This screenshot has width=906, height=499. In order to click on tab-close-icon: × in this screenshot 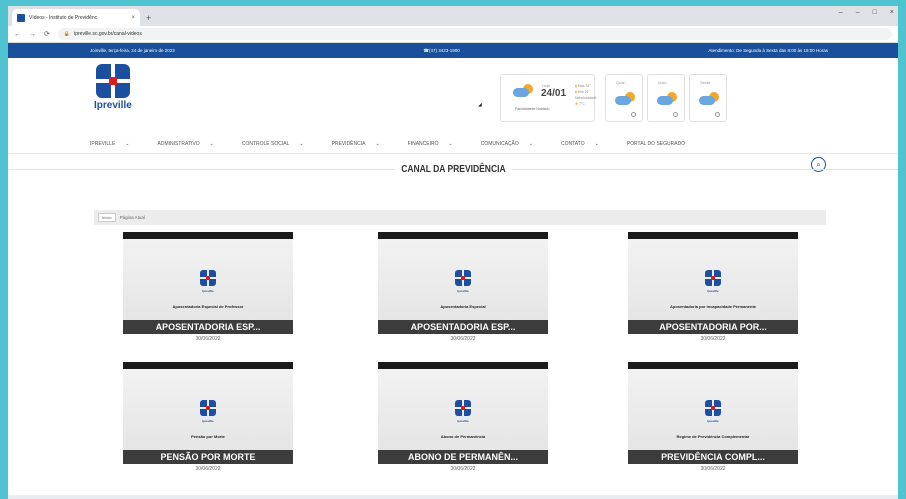, I will do `click(133, 18)`.